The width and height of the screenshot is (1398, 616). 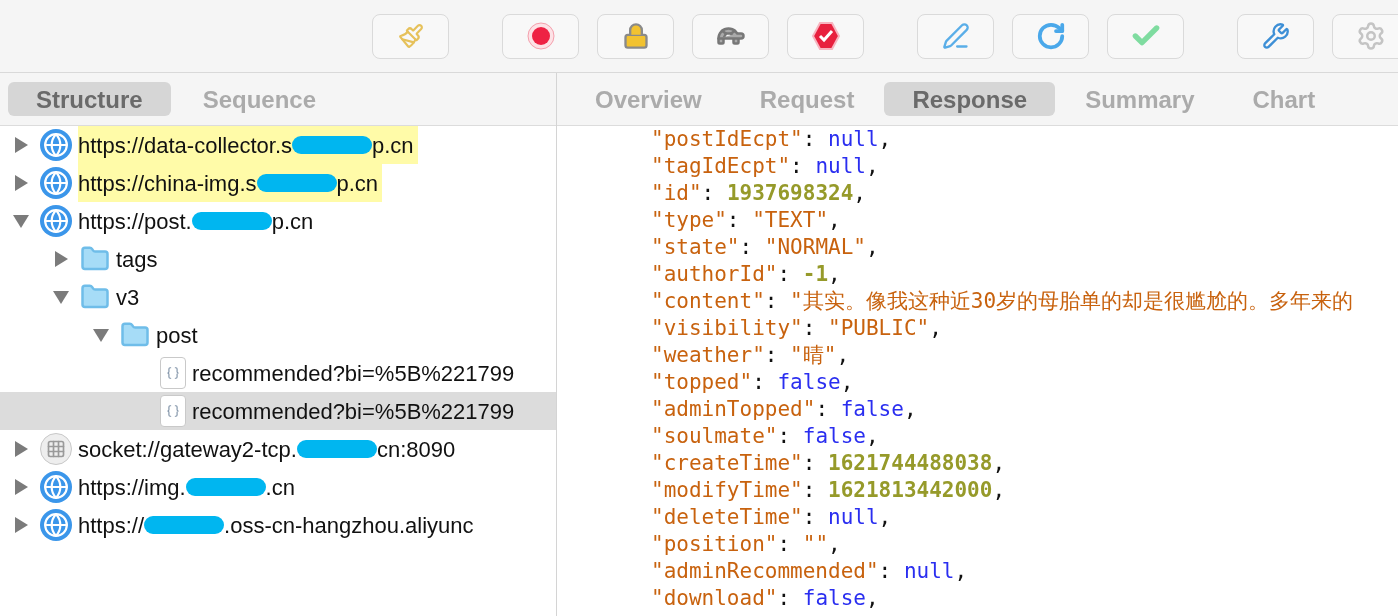 What do you see at coordinates (772, 517) in the screenshot?
I see `json-line: "deleteTime": null,` at bounding box center [772, 517].